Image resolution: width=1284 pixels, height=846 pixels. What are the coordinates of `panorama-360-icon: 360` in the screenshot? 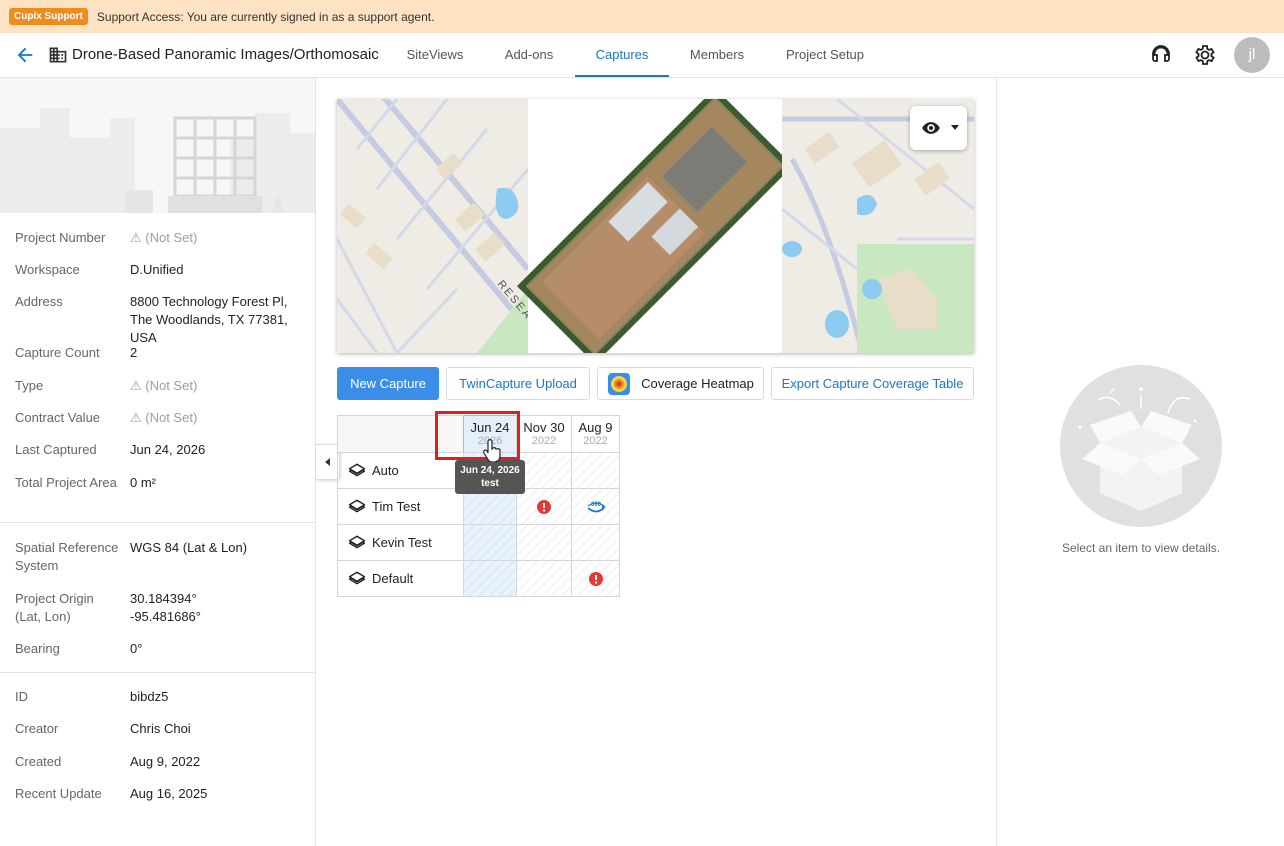 It's located at (596, 507).